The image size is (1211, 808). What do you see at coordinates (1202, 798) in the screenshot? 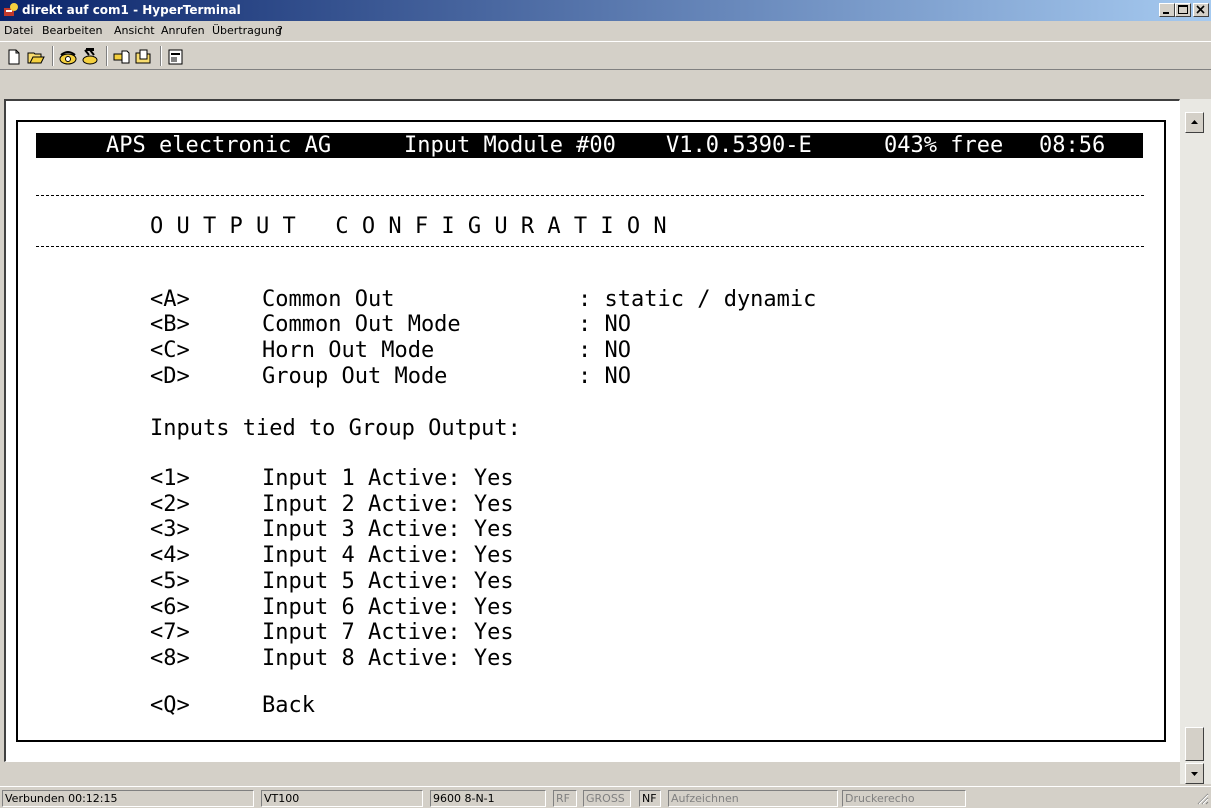
I see `resize-grip-icon` at bounding box center [1202, 798].